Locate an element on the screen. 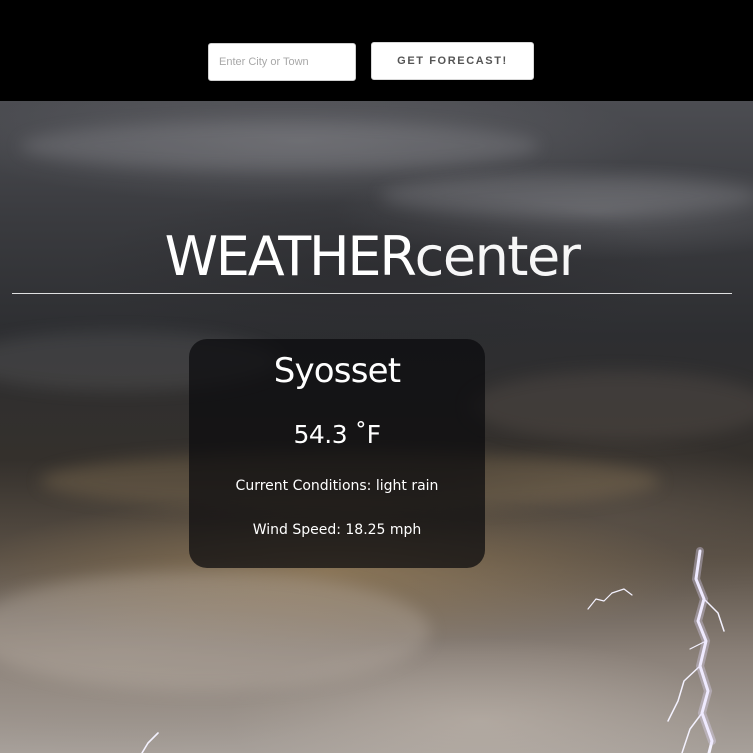 This screenshot has width=753, height=753. get-forecast-button: GET FORECAST! is located at coordinates (452, 61).